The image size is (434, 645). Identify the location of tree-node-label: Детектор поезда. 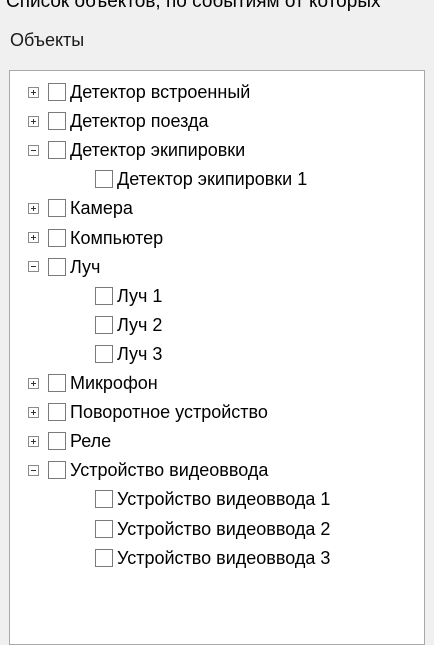
(139, 121).